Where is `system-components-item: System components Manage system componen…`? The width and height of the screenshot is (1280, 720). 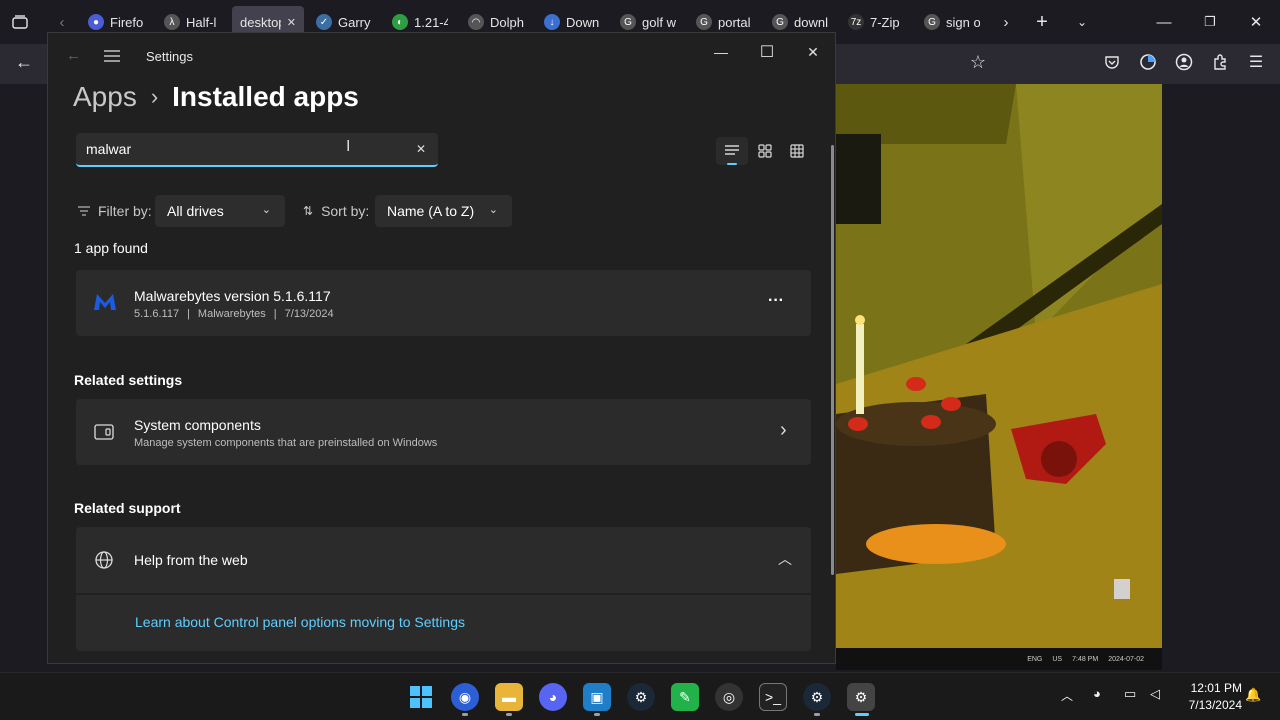 system-components-item: System components Manage system componen… is located at coordinates (443, 432).